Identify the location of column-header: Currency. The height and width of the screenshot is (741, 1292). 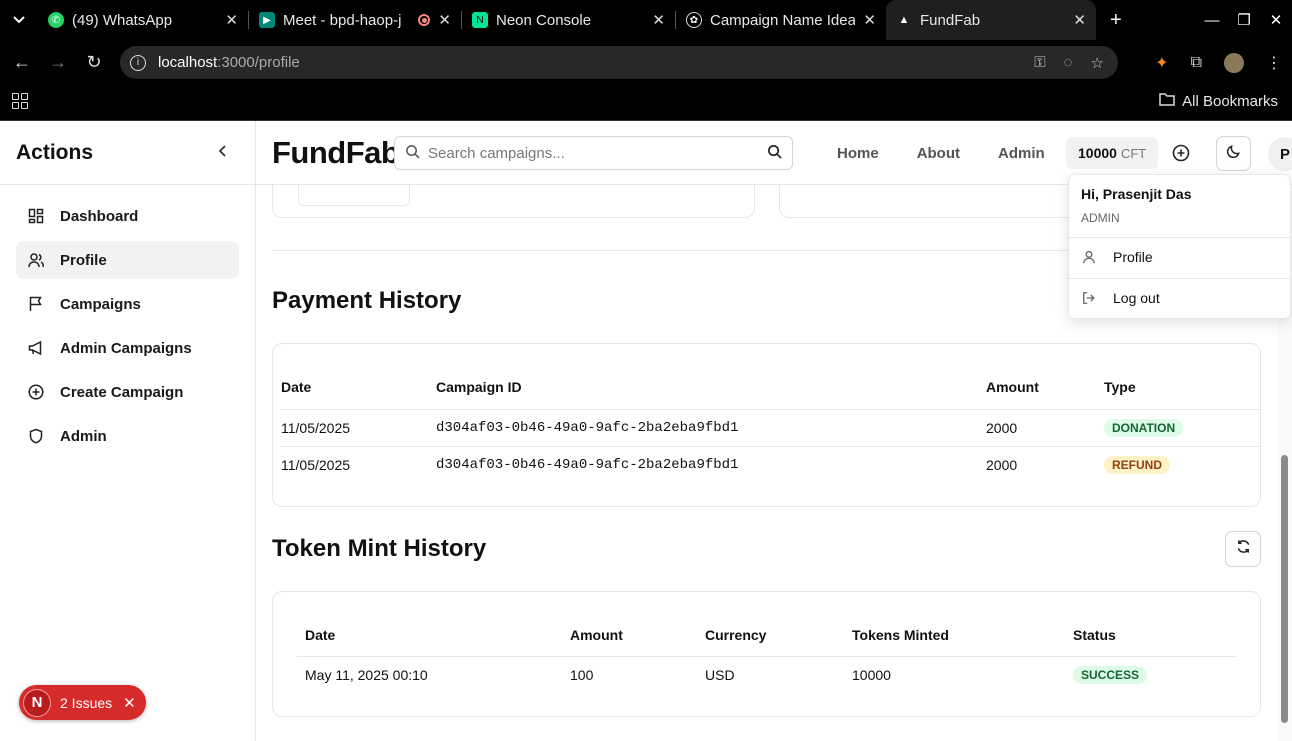
(736, 634).